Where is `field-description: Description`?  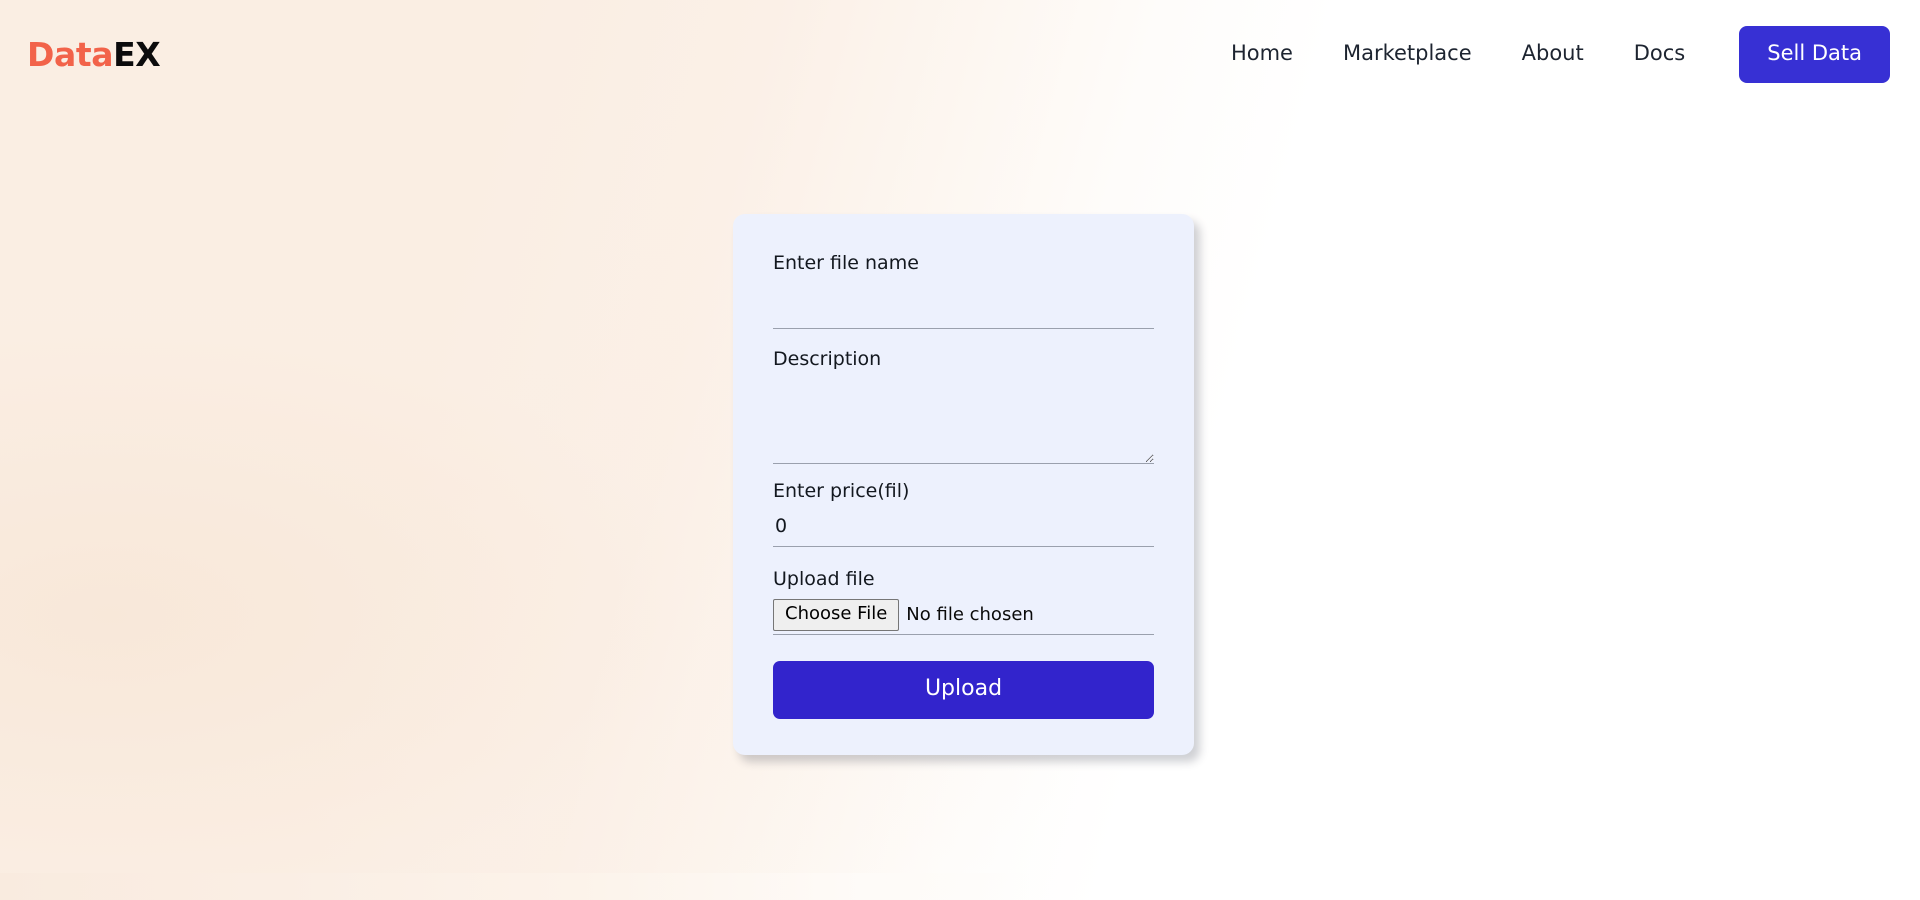
field-description: Description is located at coordinates (963, 406).